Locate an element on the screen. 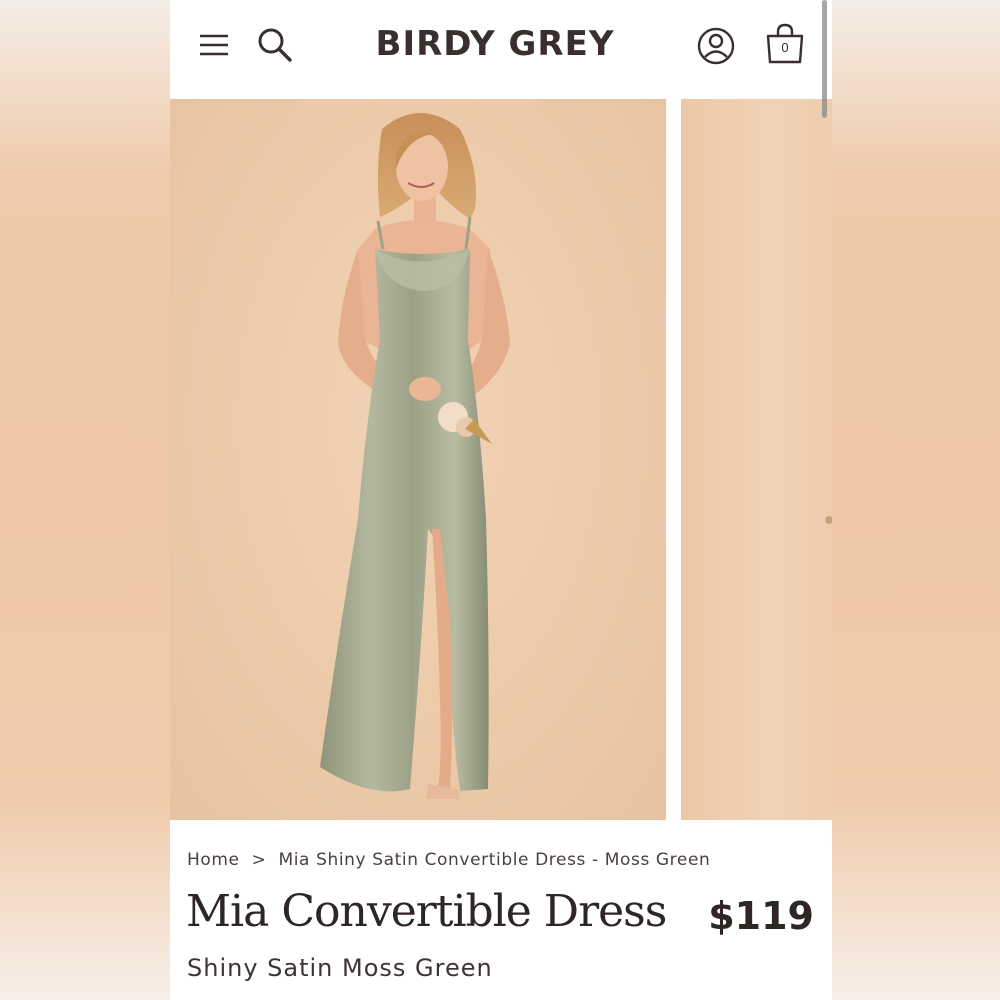 The width and height of the screenshot is (1000, 1000). account-button is located at coordinates (716, 46).